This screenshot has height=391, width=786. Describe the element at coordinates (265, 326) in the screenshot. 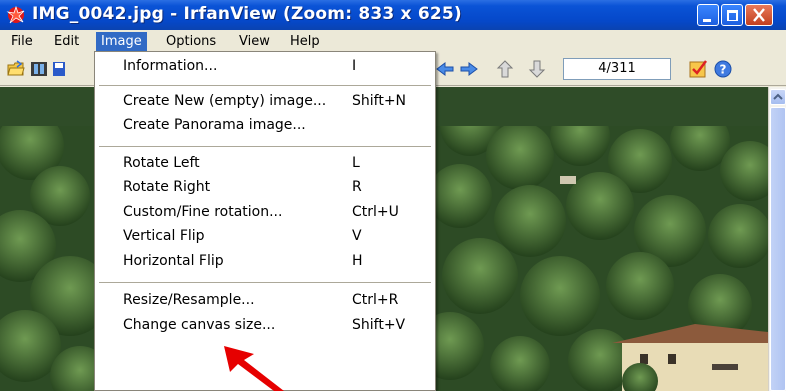

I see `menu-item-change-canvas-size: Change canvas size... Shift+V` at that location.